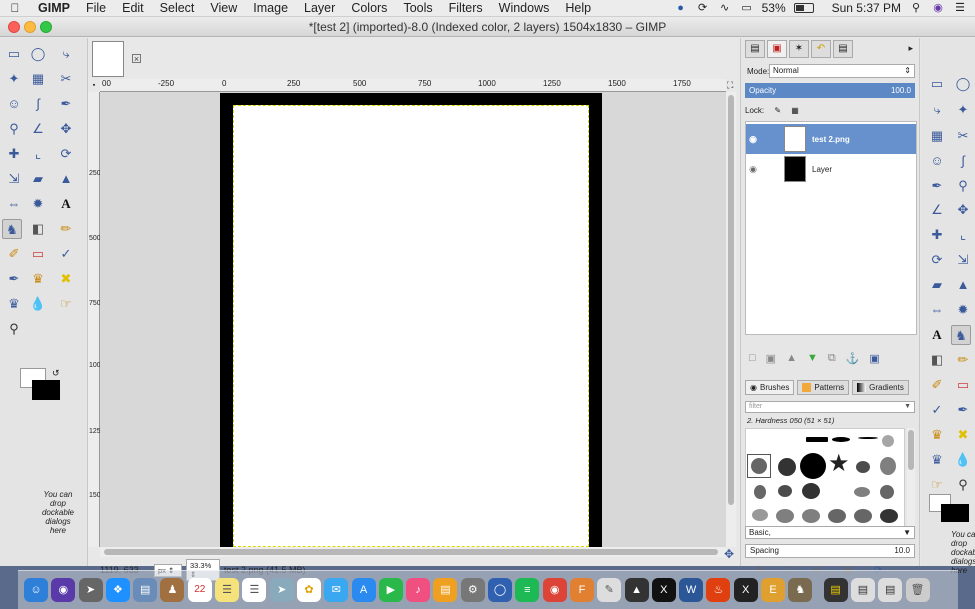 This screenshot has height=609, width=975. Describe the element at coordinates (937, 260) in the screenshot. I see `rotate-icon: ⟳` at that location.